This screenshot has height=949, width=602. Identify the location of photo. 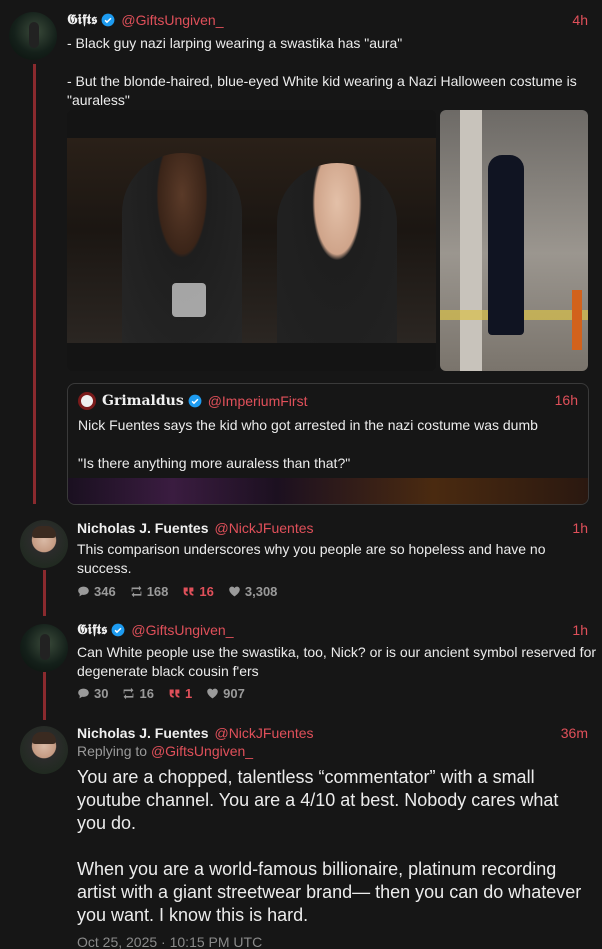
(251, 240).